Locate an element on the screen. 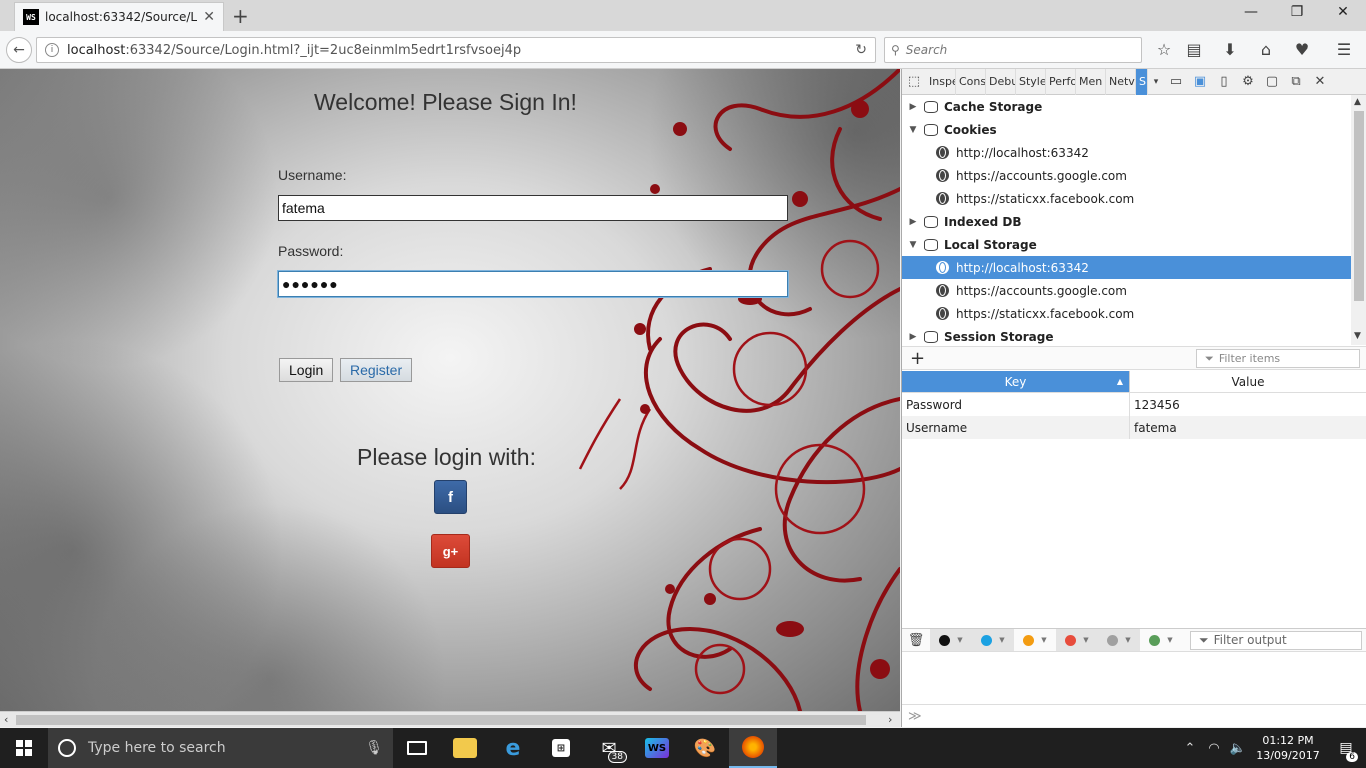  tree-scrollbar-thumb is located at coordinates (1359, 206).